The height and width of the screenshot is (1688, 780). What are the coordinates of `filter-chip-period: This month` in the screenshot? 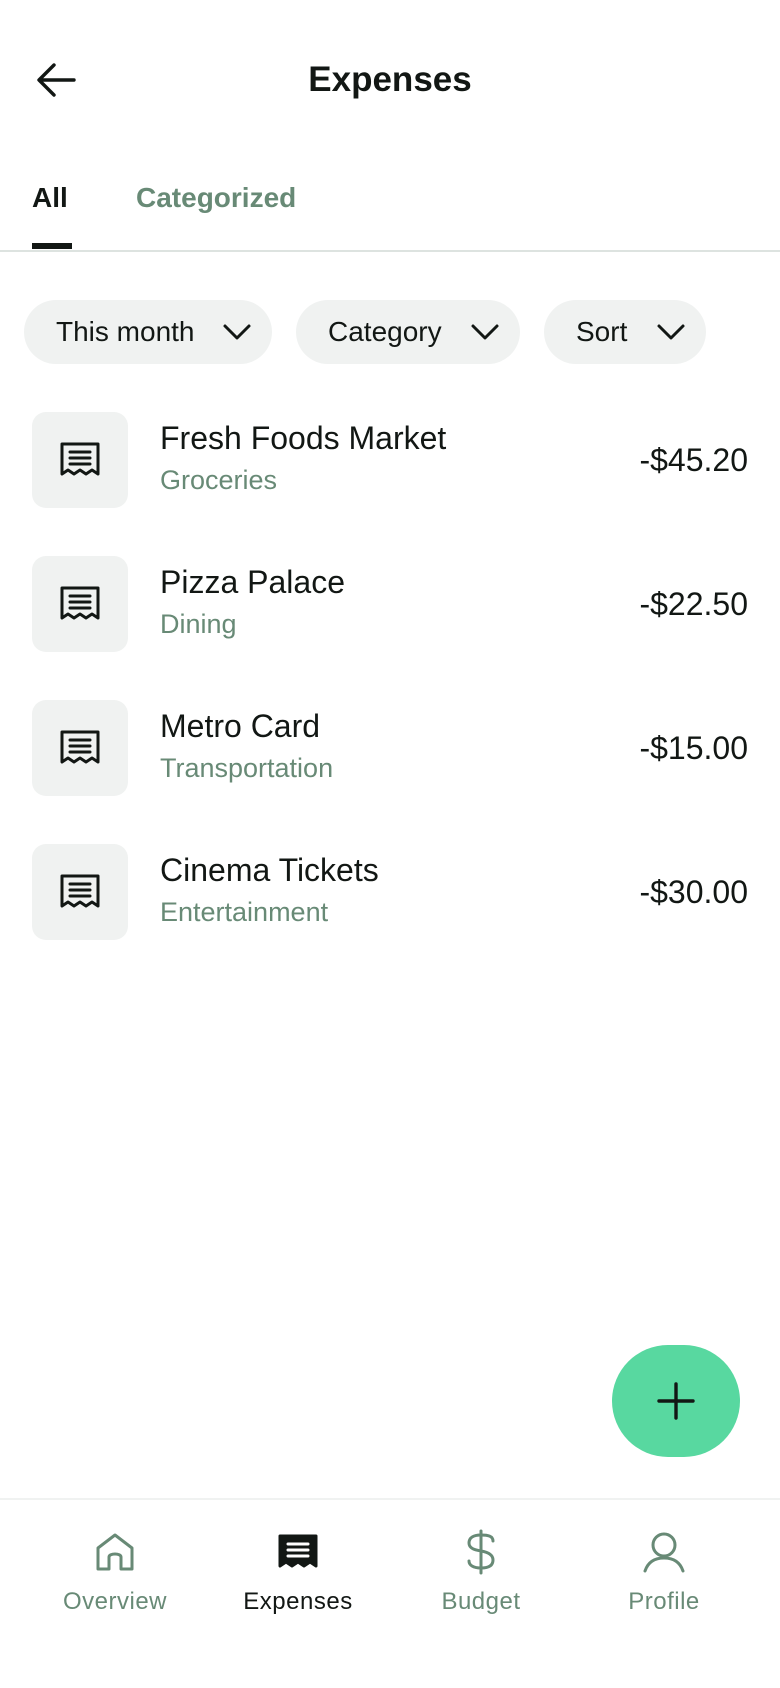 It's located at (148, 332).